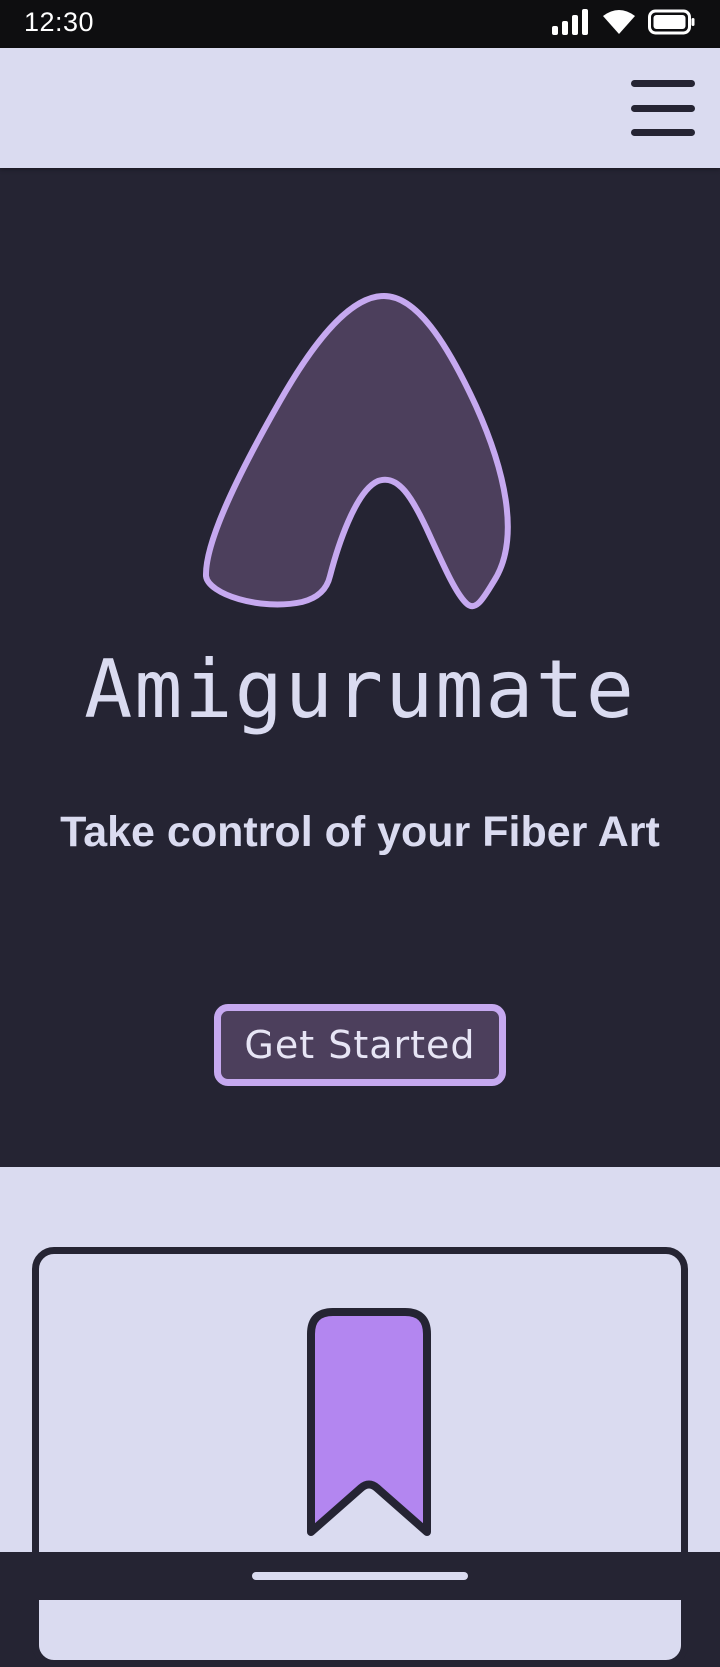  I want to click on system-nav-bar, so click(360, 1576).